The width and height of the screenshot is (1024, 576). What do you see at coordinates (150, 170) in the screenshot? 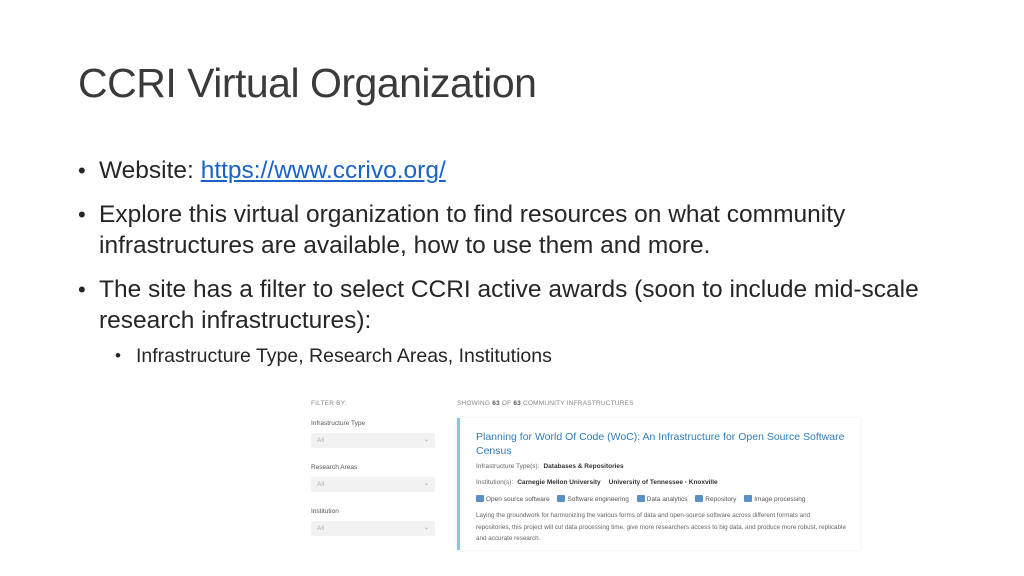
I see `website-label: Website:` at bounding box center [150, 170].